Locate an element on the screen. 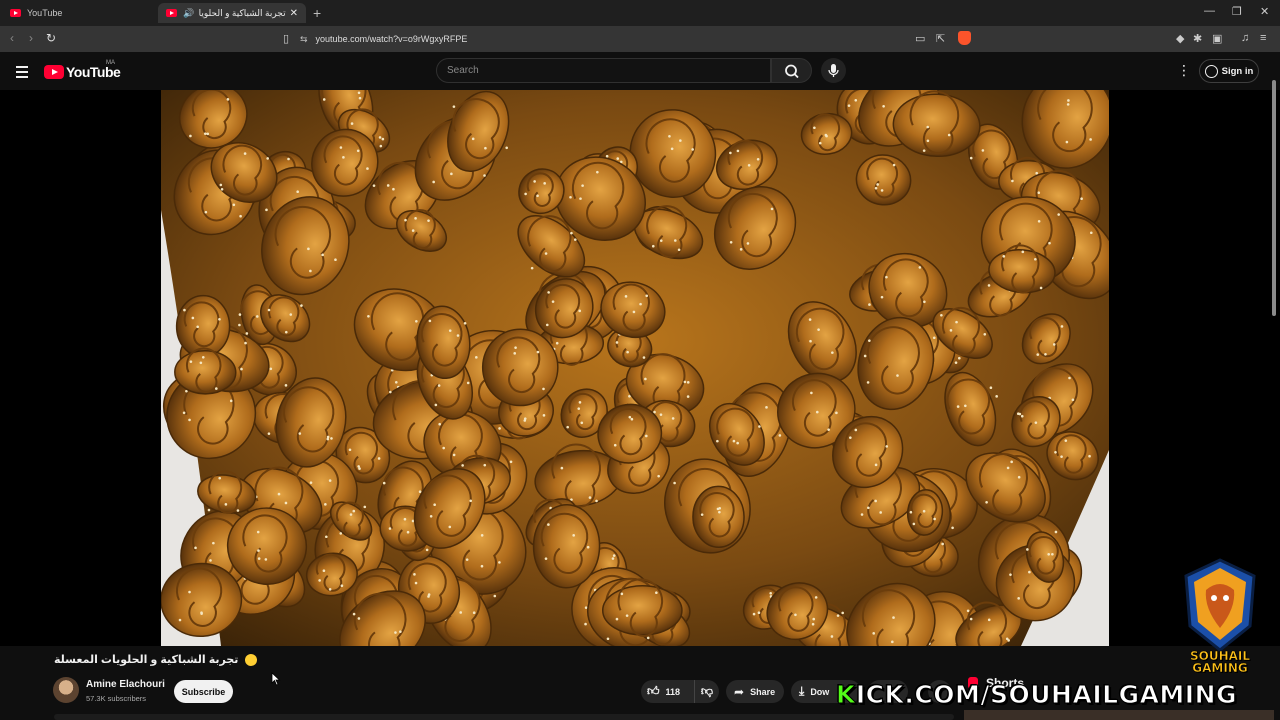 The image size is (1280, 720). video-title-text: تجربة الشباكية و الحلويات المعسلة is located at coordinates (146, 660).